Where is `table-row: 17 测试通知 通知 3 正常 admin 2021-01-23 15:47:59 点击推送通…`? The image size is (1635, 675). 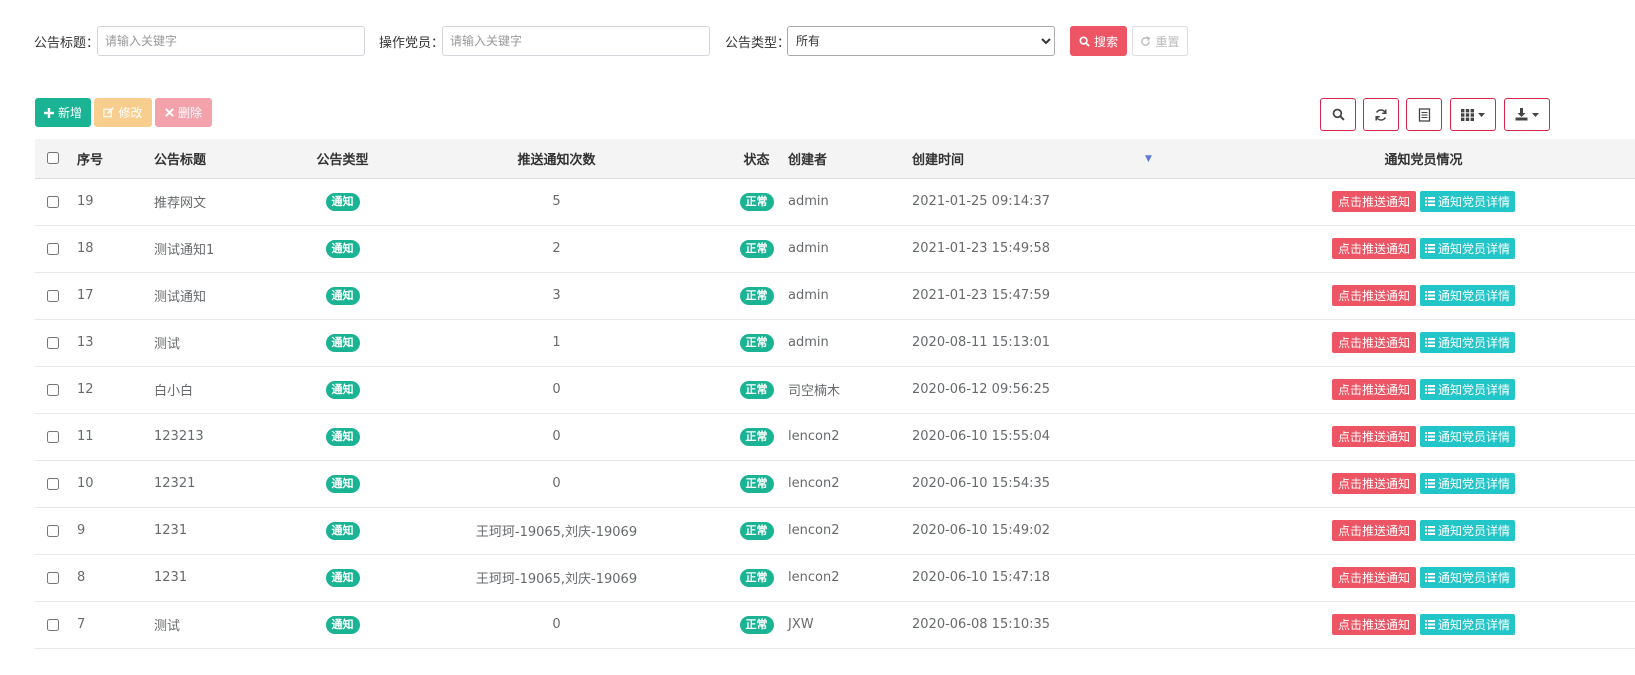
table-row: 17 测试通知 通知 3 正常 admin 2021-01-23 15:47:59 点击推送通… is located at coordinates (835, 295).